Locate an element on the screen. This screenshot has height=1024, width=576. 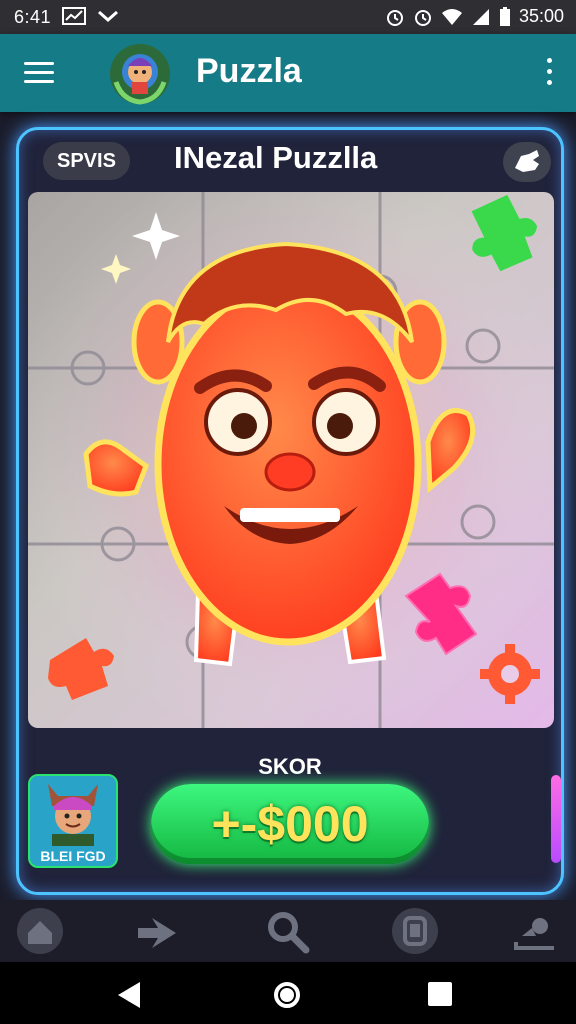
puzzle-title: INezal Puzzlla is located at coordinates (276, 157).